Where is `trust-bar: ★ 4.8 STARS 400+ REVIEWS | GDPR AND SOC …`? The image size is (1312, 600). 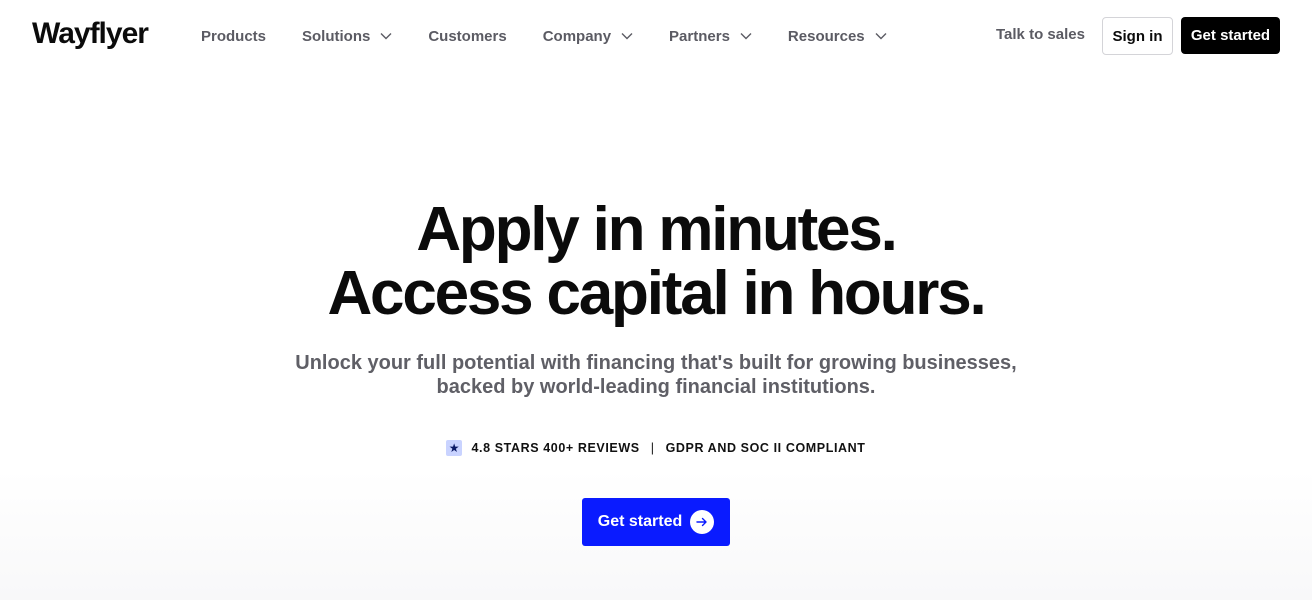 trust-bar: ★ 4.8 STARS 400+ REVIEWS | GDPR AND SOC … is located at coordinates (656, 448).